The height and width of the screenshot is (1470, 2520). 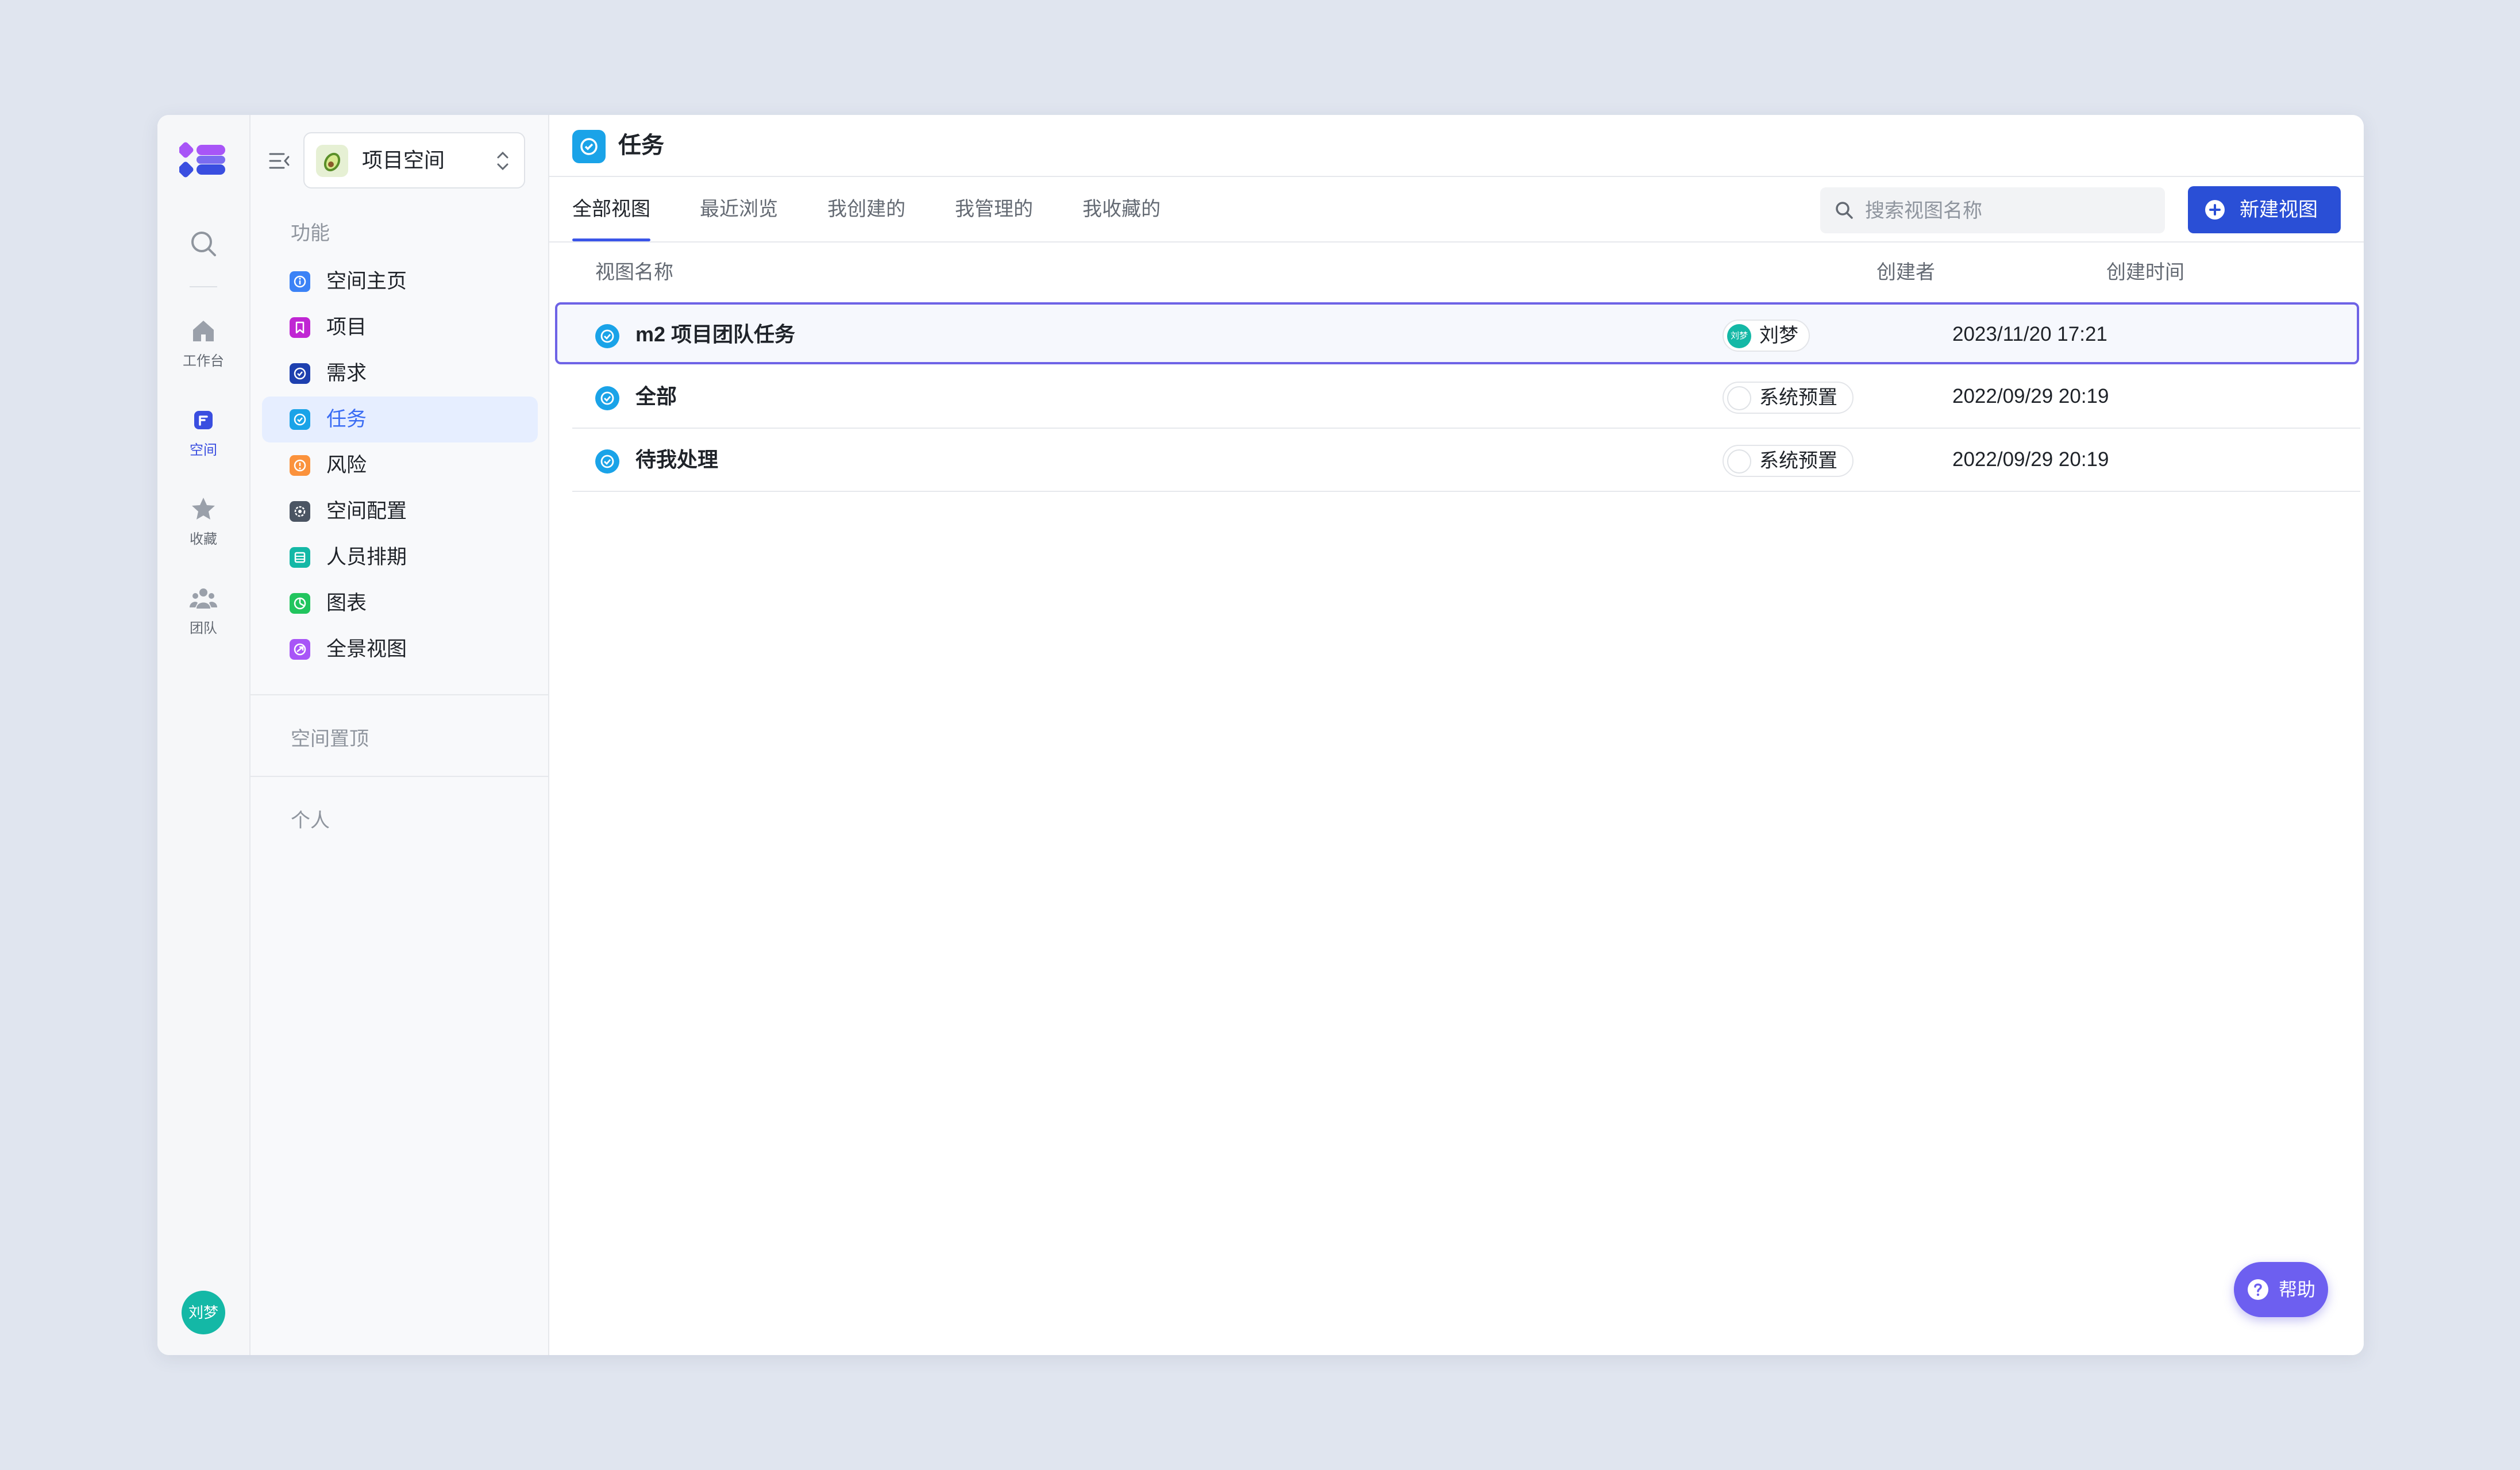 I want to click on panorama-icon, so click(x=300, y=649).